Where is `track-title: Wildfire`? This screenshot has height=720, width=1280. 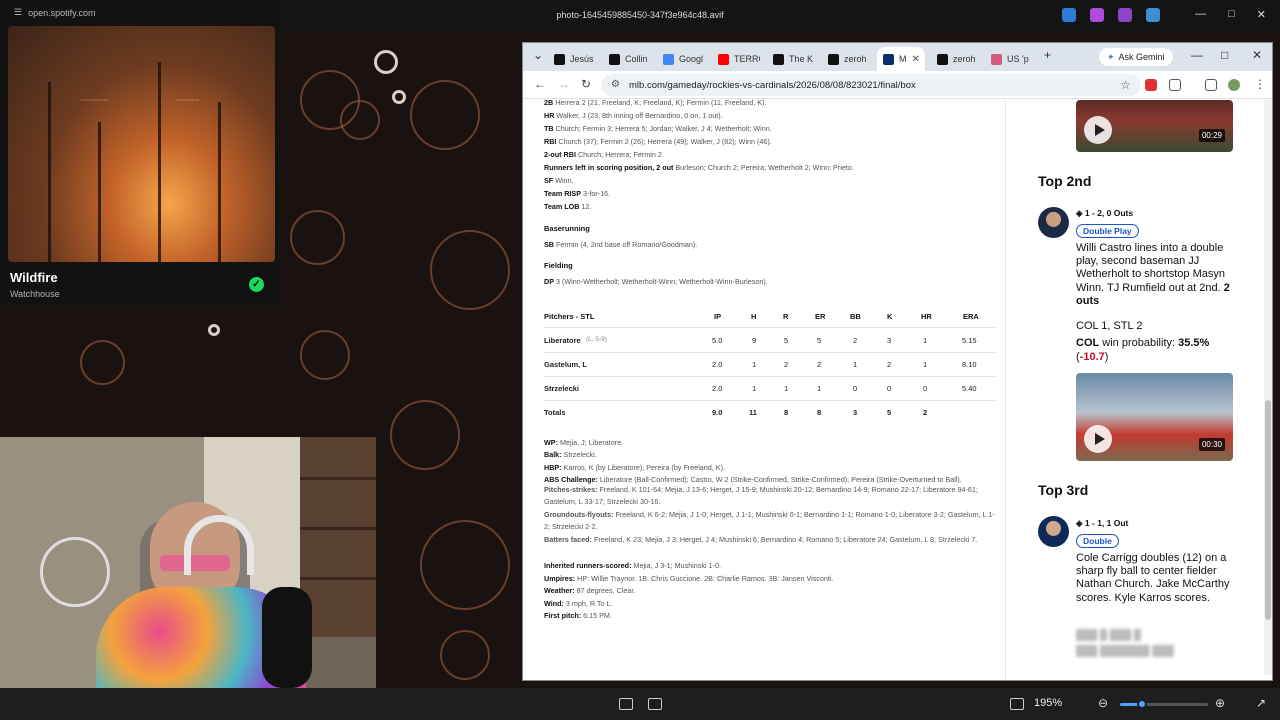 track-title: Wildfire is located at coordinates (34, 277).